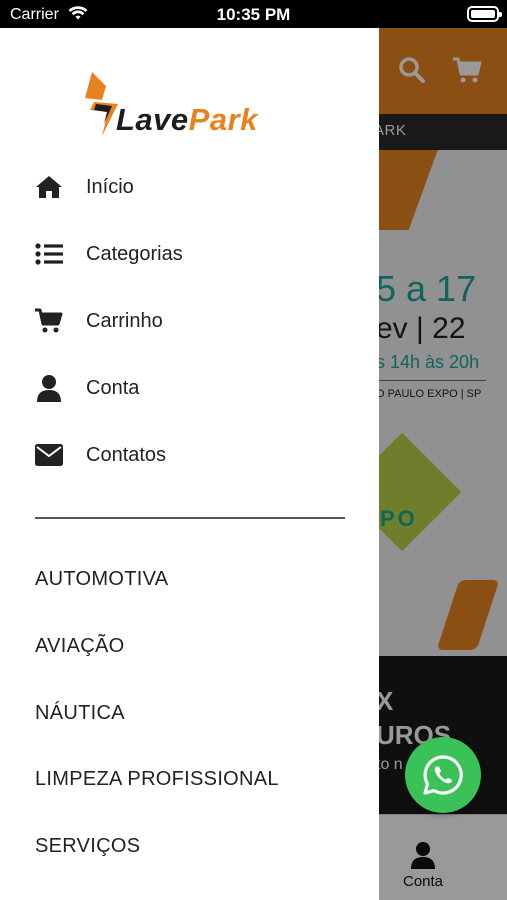 Image resolution: width=507 pixels, height=900 pixels. I want to click on category-aviacao: AVIAÇÃO, so click(80, 646).